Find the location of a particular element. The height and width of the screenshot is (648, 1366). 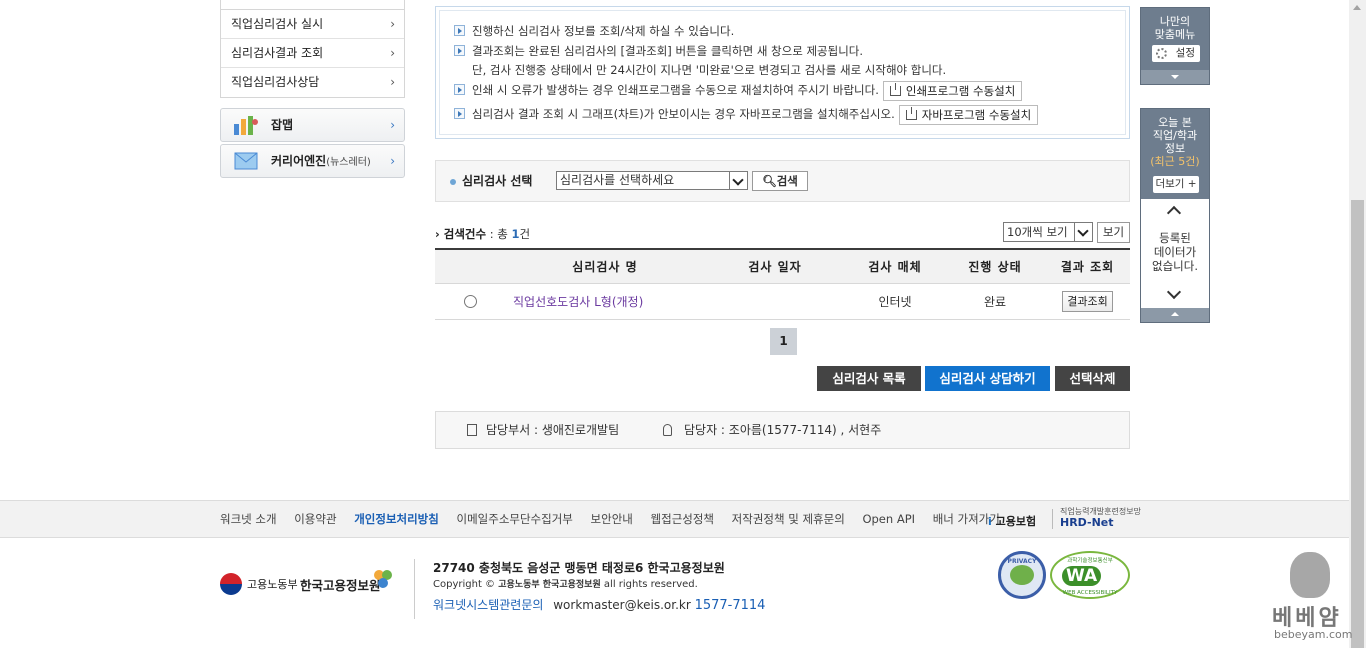

footer-link-accessibility: 웹접근성정책 is located at coordinates (682, 519).